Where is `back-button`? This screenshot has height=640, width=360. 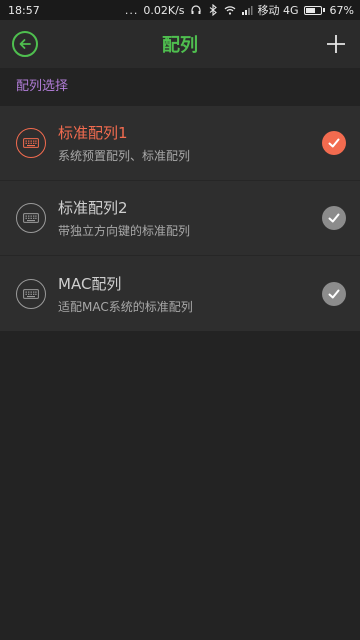 back-button is located at coordinates (25, 44).